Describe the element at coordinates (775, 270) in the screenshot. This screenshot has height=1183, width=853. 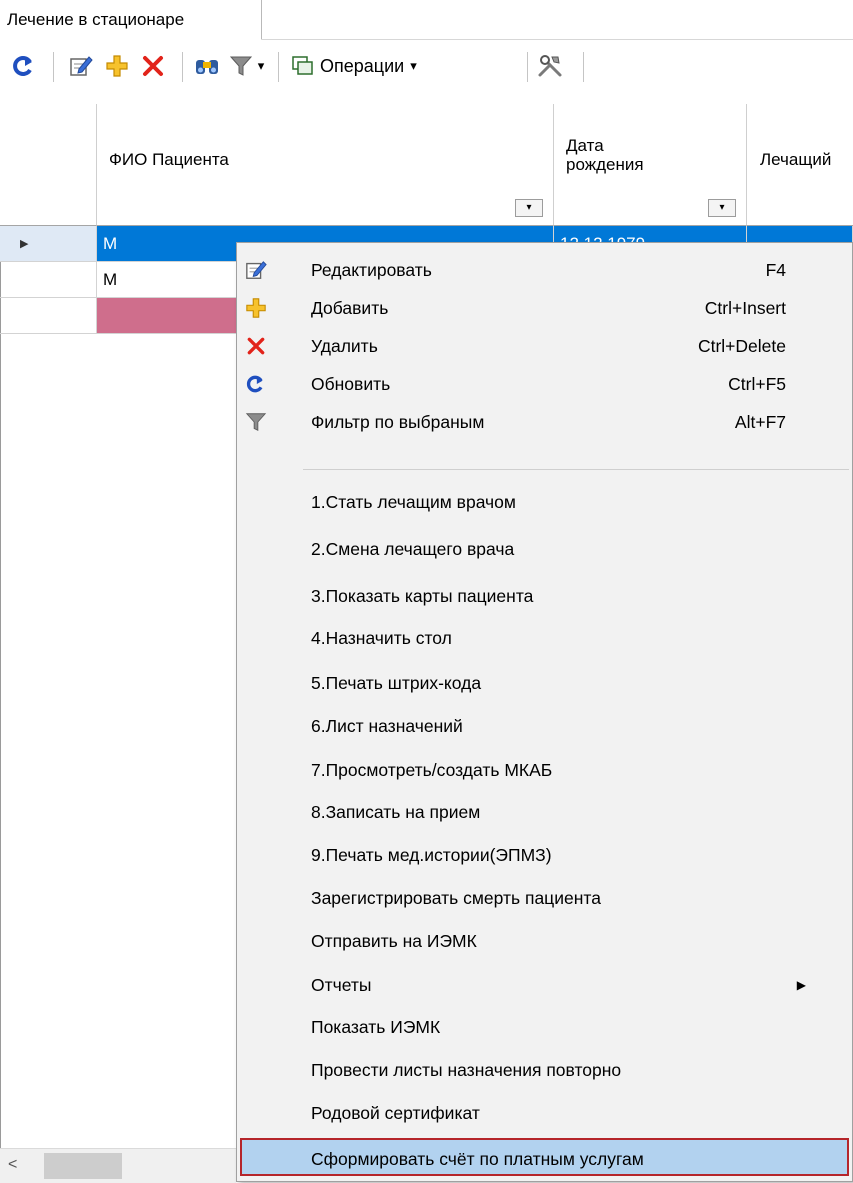
I see `menu-item-shortcut: F4` at that location.